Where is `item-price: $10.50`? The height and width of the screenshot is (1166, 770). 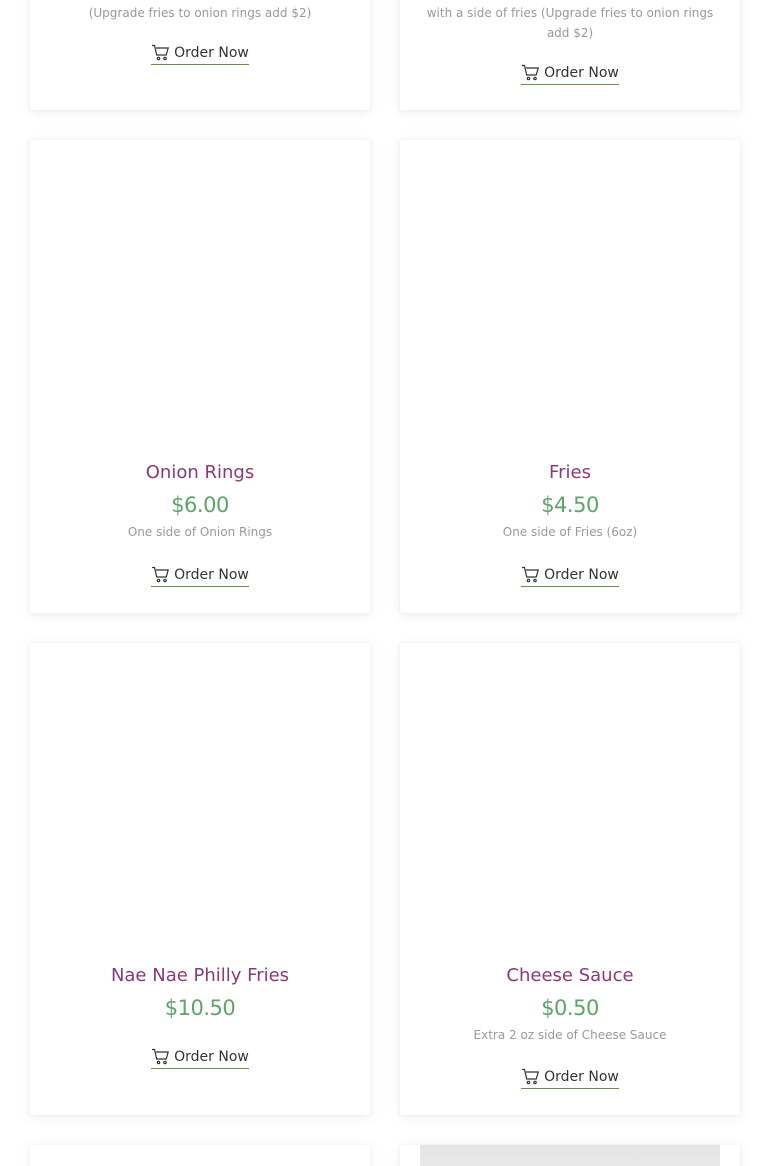 item-price: $10.50 is located at coordinates (200, 1008).